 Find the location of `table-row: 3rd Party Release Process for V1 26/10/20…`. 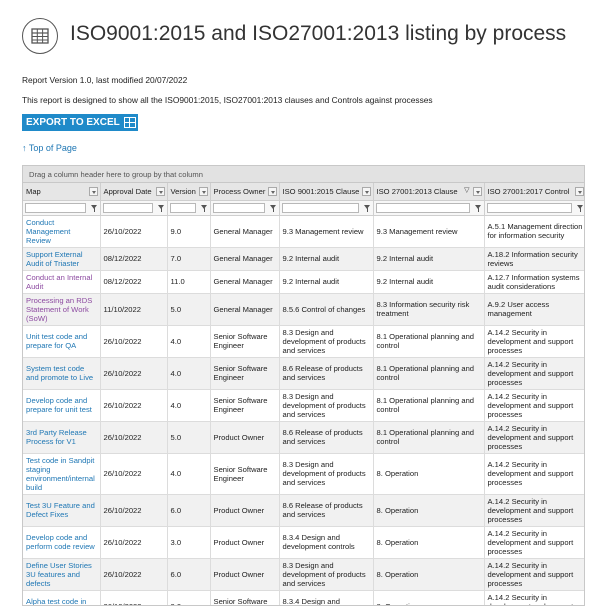

table-row: 3rd Party Release Process for V1 26/10/20… is located at coordinates (303, 437).